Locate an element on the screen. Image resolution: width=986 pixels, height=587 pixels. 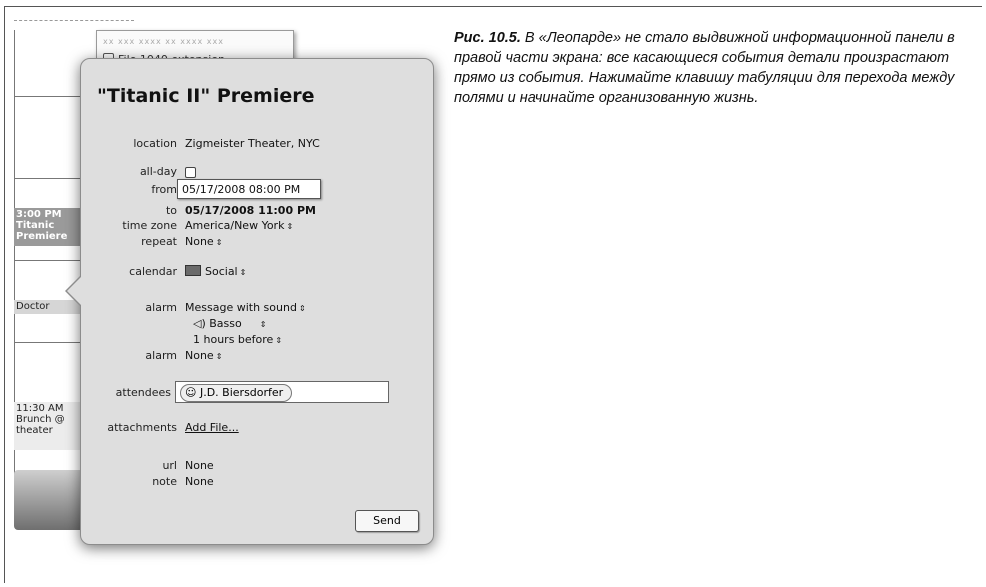
allday-checkbox is located at coordinates (190, 172).